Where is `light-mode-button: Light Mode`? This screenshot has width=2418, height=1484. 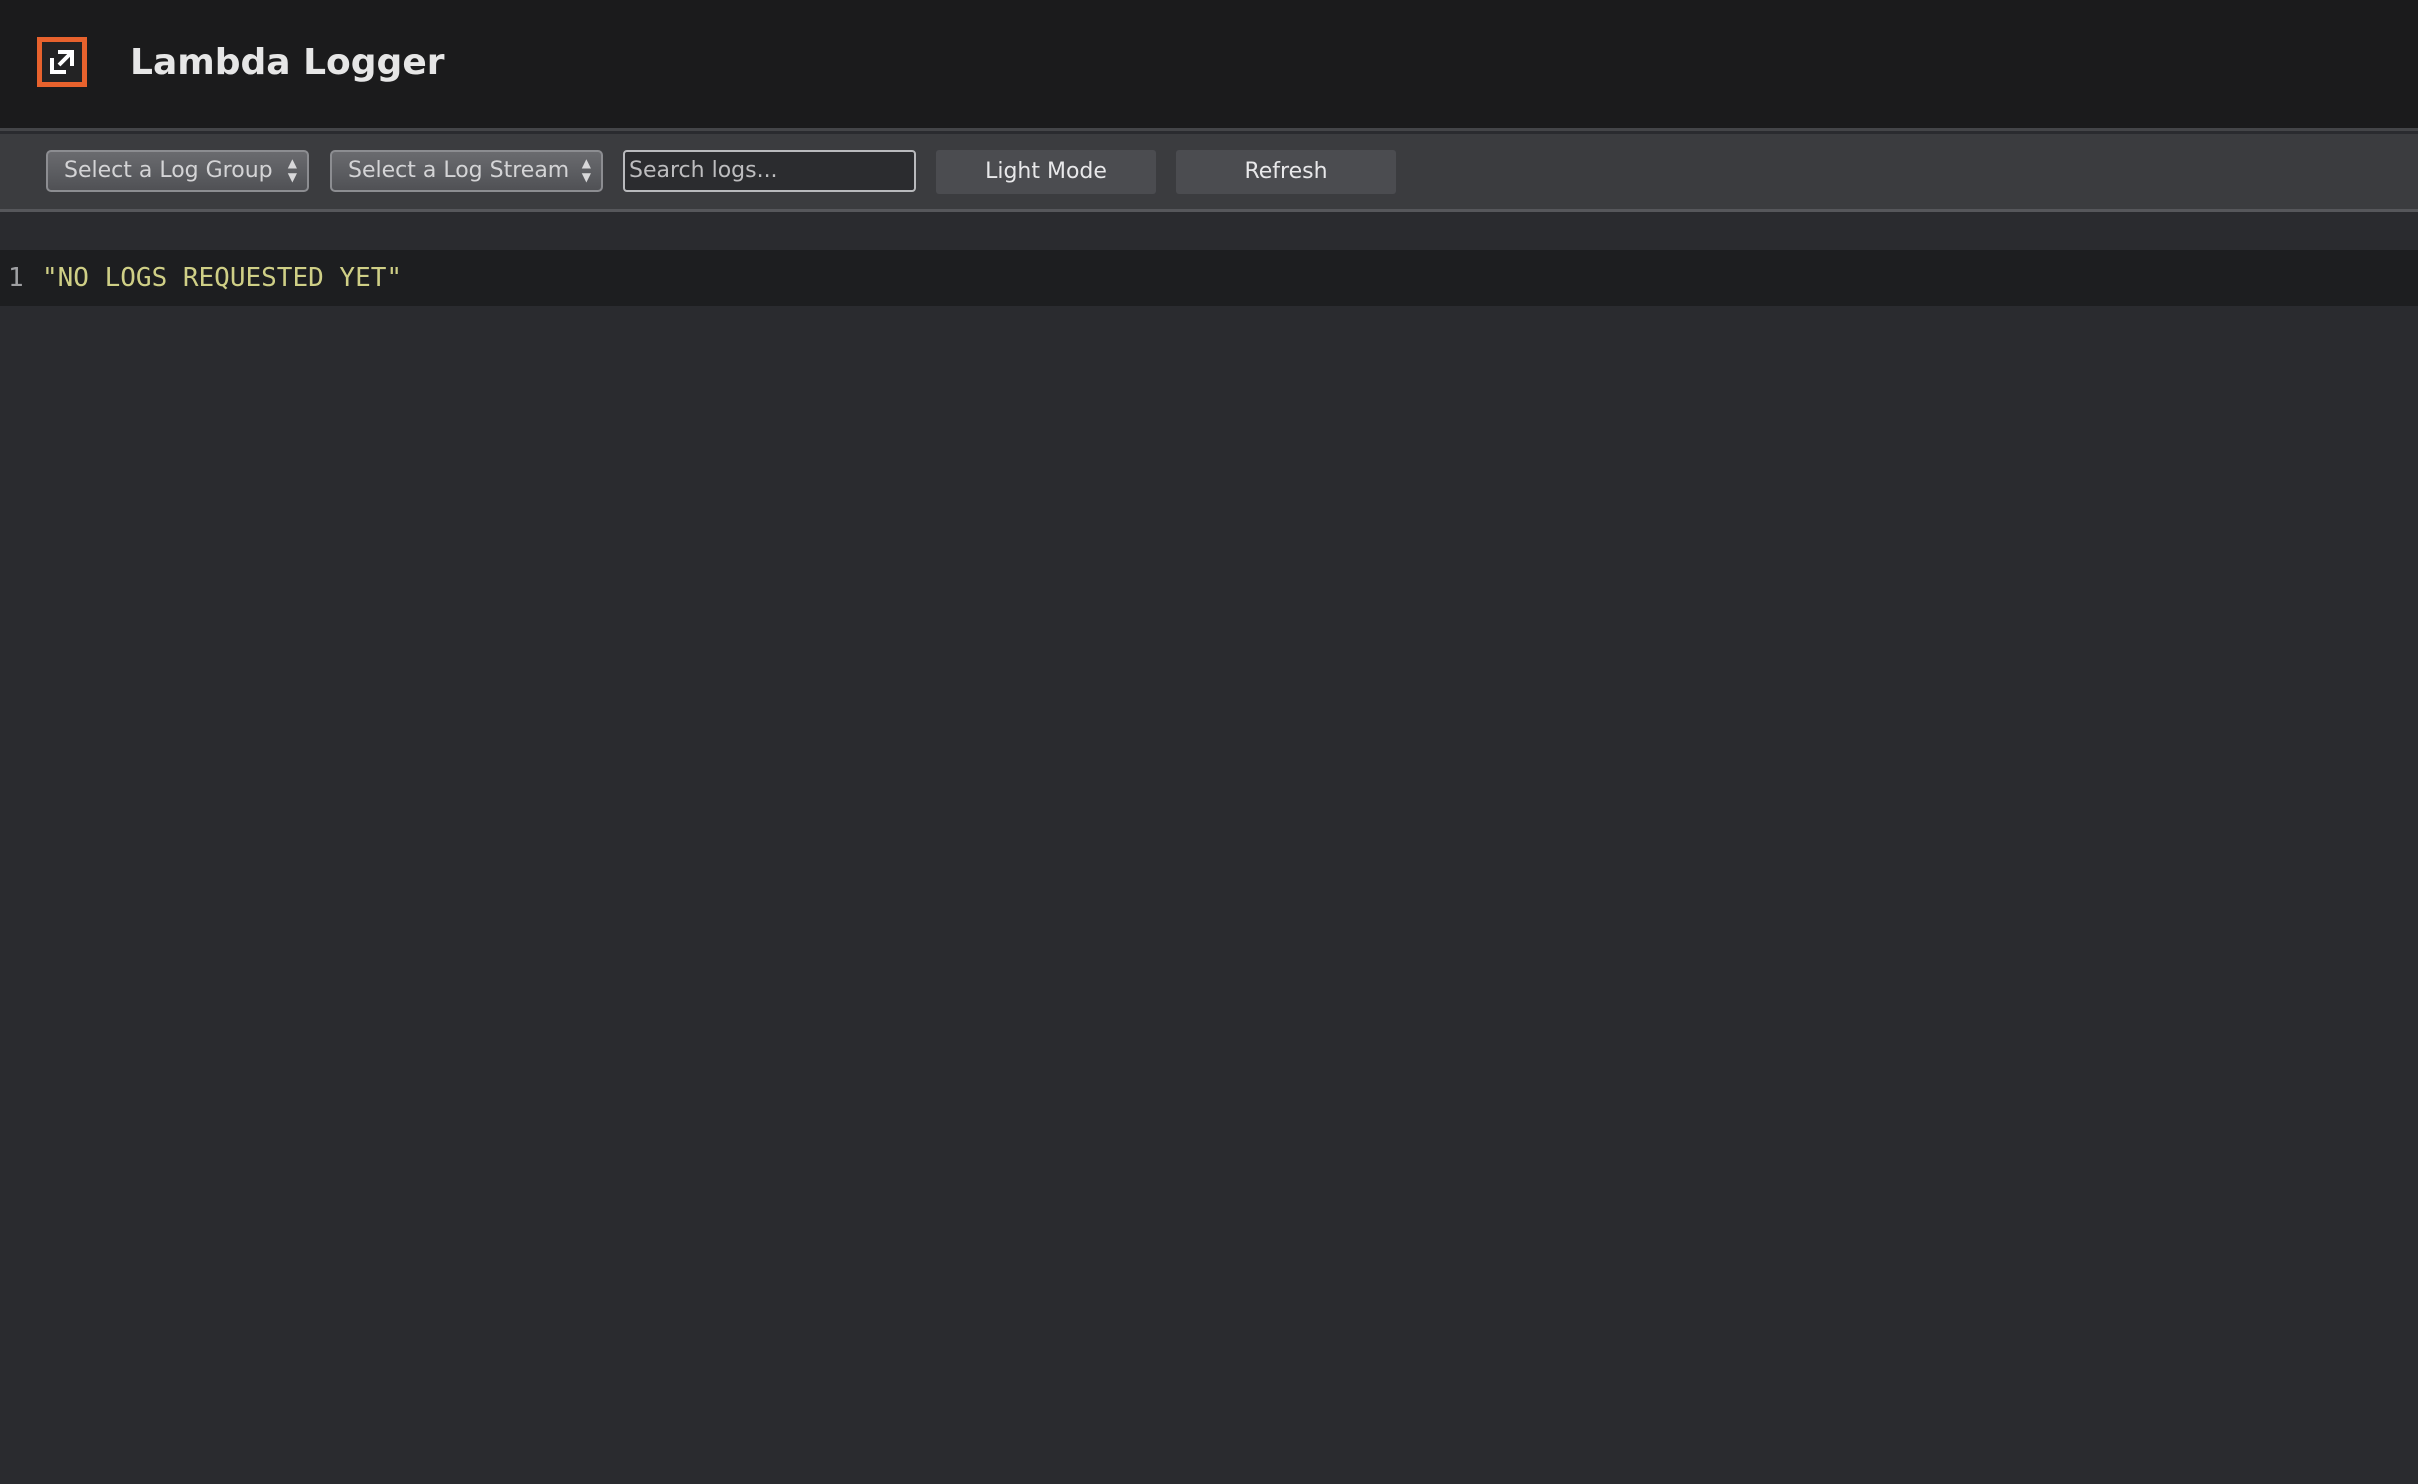
light-mode-button: Light Mode is located at coordinates (1046, 172).